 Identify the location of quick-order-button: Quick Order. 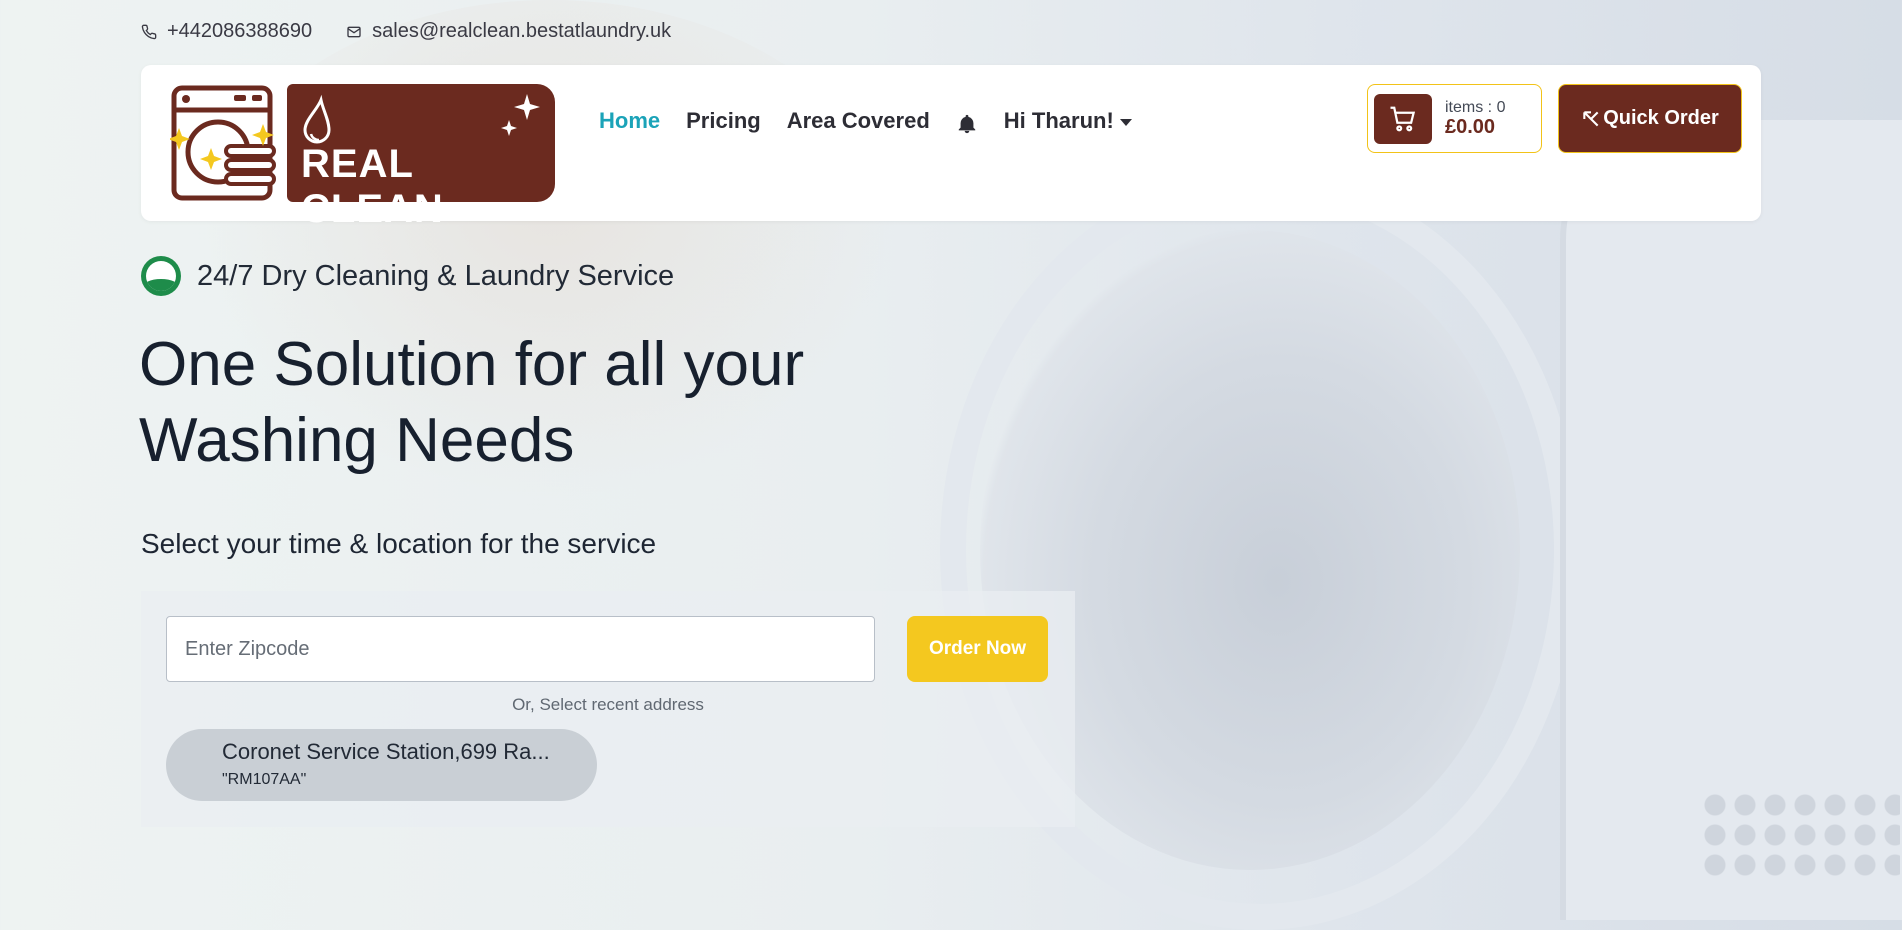
(1650, 118).